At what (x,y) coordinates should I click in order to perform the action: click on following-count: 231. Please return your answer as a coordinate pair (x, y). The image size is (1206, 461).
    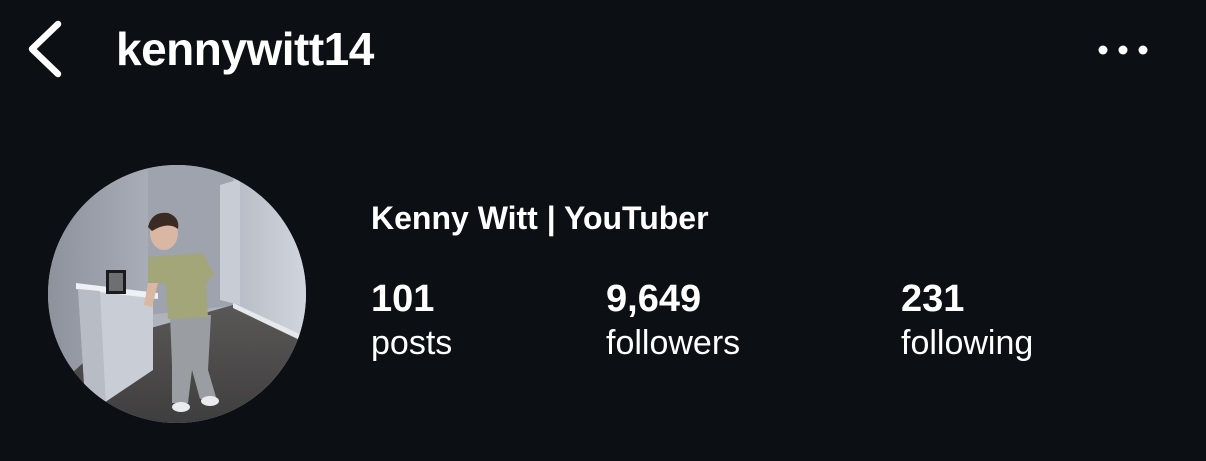
    Looking at the image, I should click on (933, 299).